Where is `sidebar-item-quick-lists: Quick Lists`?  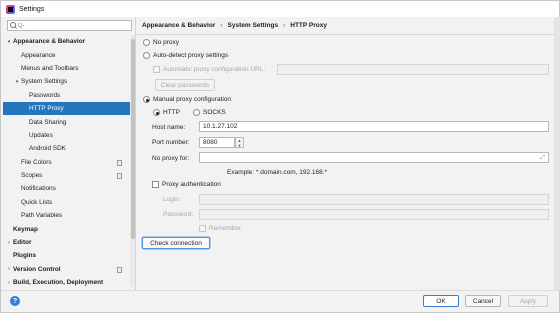 sidebar-item-quick-lists: Quick Lists is located at coordinates (66, 202).